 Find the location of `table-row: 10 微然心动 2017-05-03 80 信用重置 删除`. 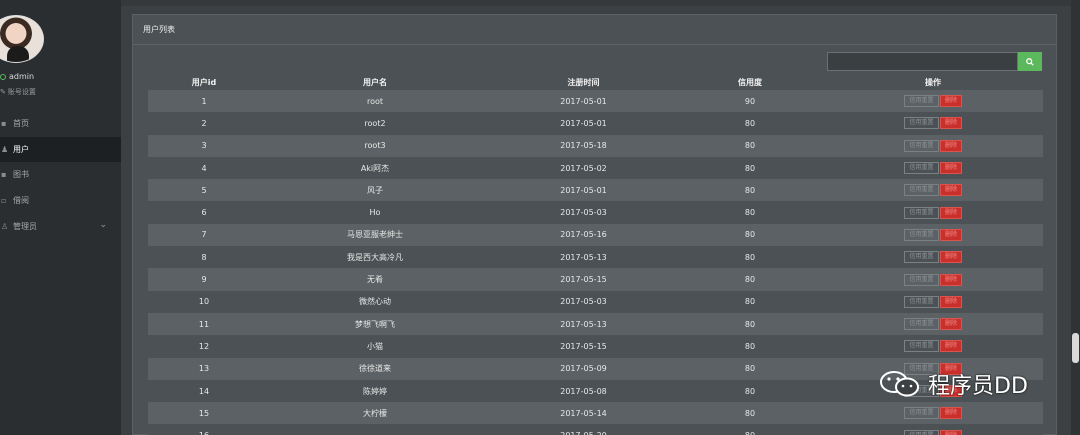

table-row: 10 微然心动 2017-05-03 80 信用重置 删除 is located at coordinates (595, 301).